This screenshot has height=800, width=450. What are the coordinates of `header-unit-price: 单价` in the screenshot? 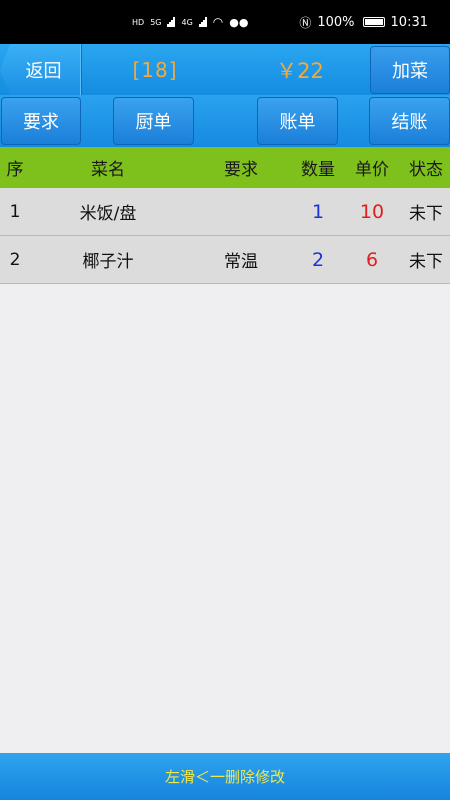 It's located at (372, 170).